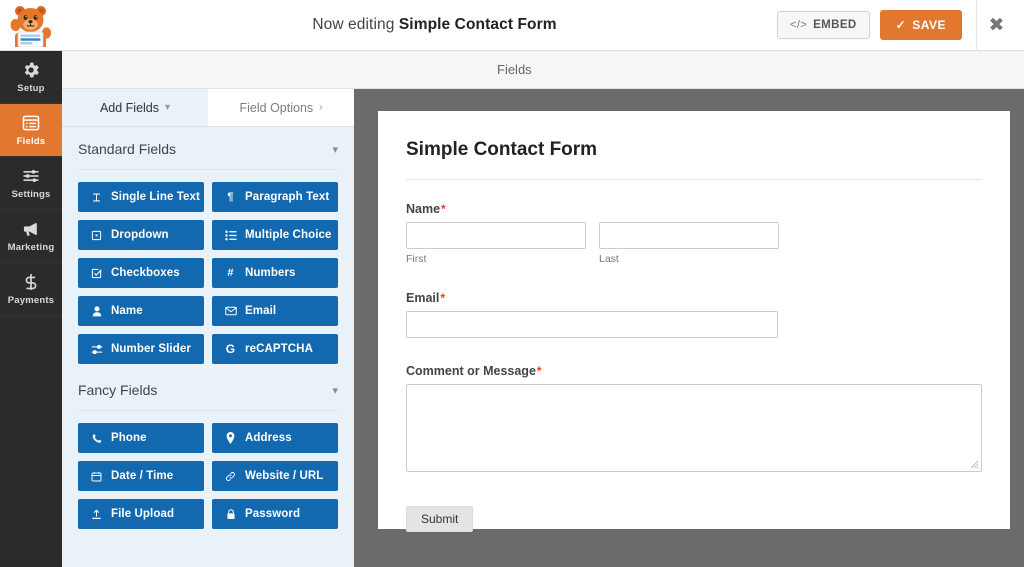 The image size is (1024, 567). I want to click on mascot-bear-icon, so click(31, 26).